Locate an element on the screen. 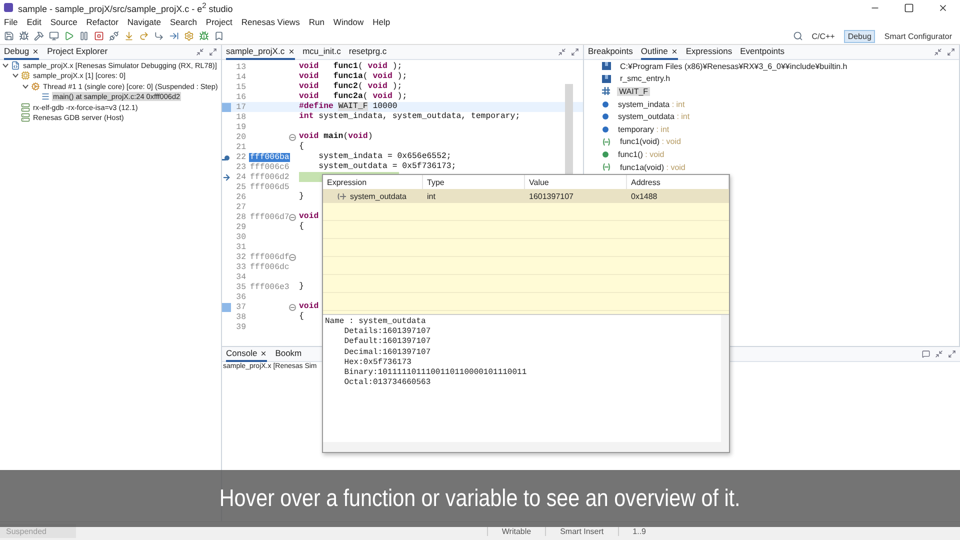 The height and width of the screenshot is (540, 960). line-number: 33 is located at coordinates (240, 267).